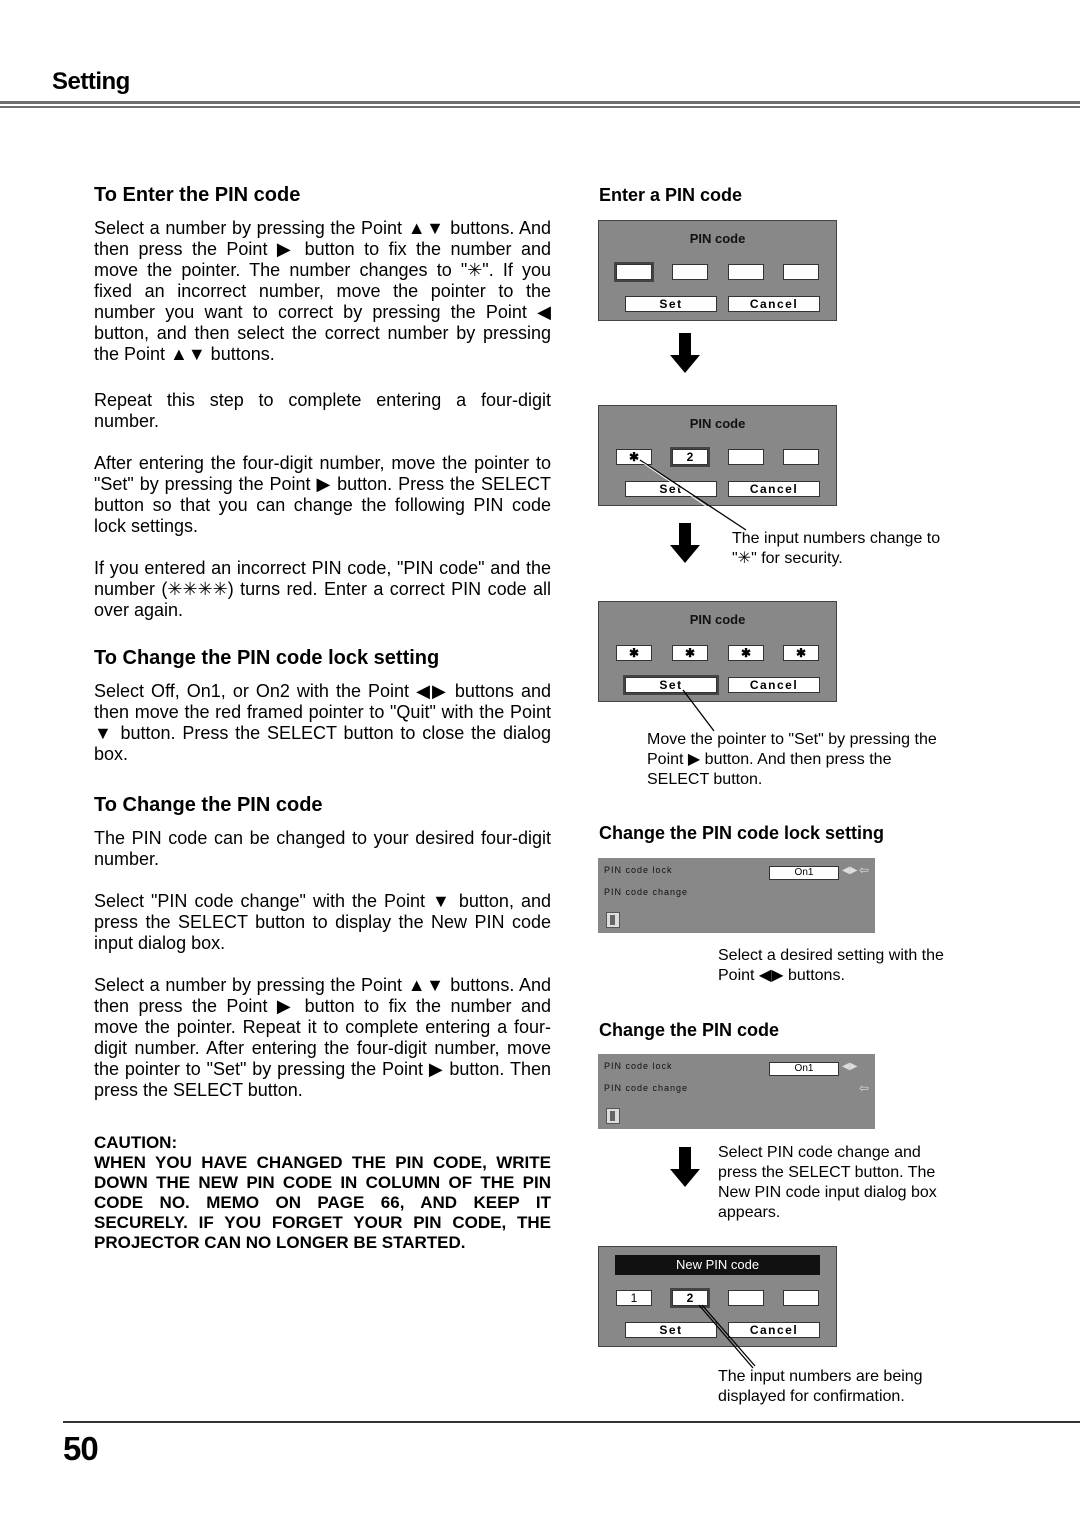  Describe the element at coordinates (717, 1265) in the screenshot. I see `dialog-title: New PIN code` at that location.